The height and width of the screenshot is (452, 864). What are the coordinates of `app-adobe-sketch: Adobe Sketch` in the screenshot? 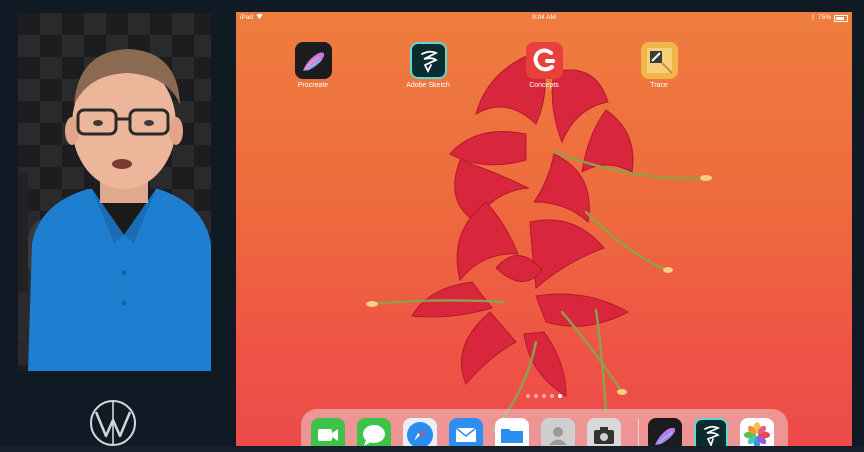 It's located at (428, 65).